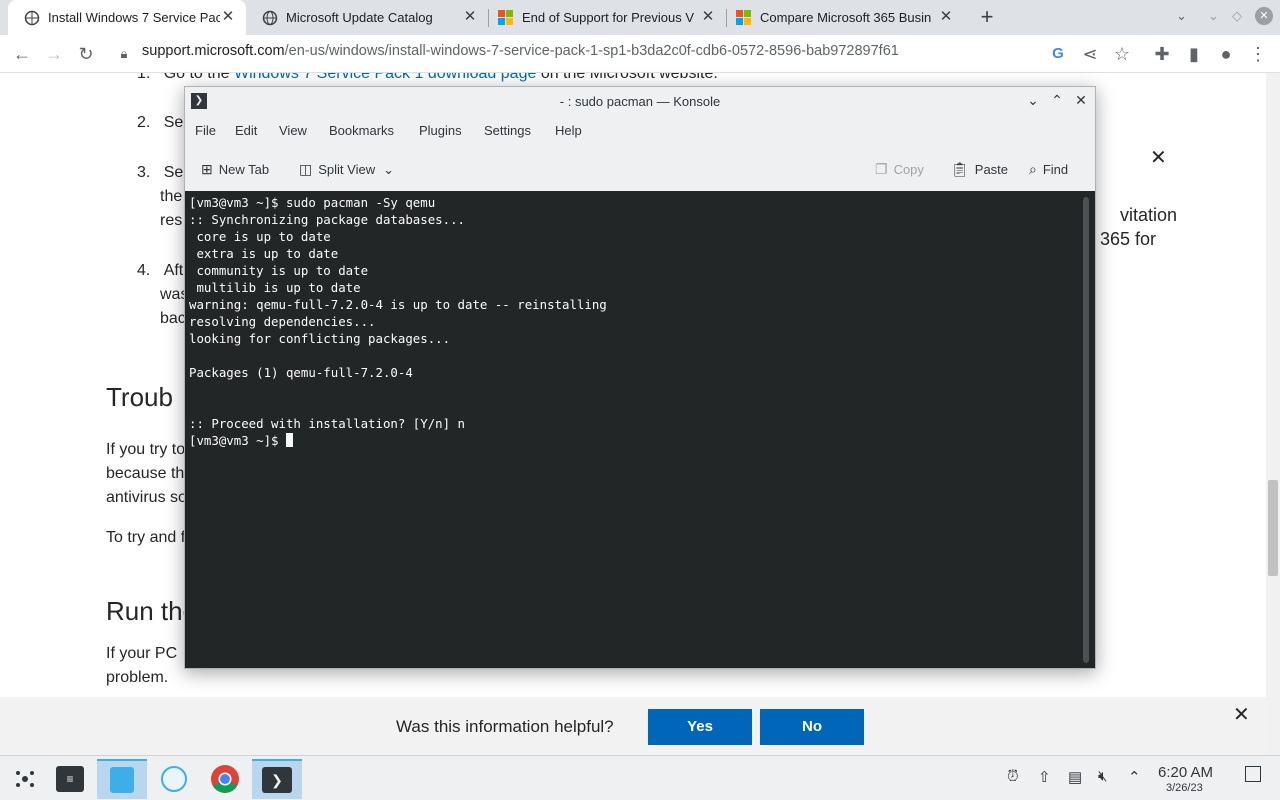 The image size is (1280, 800). What do you see at coordinates (86, 54) in the screenshot?
I see `reload-icon: ↻` at bounding box center [86, 54].